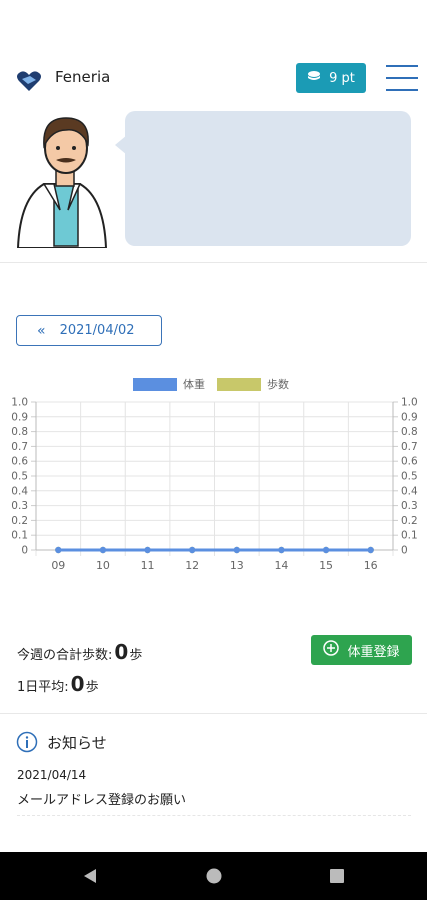 The width and height of the screenshot is (427, 900). What do you see at coordinates (409, 521) in the screenshot?
I see `y-axis-tick-label-right: 0.2` at bounding box center [409, 521].